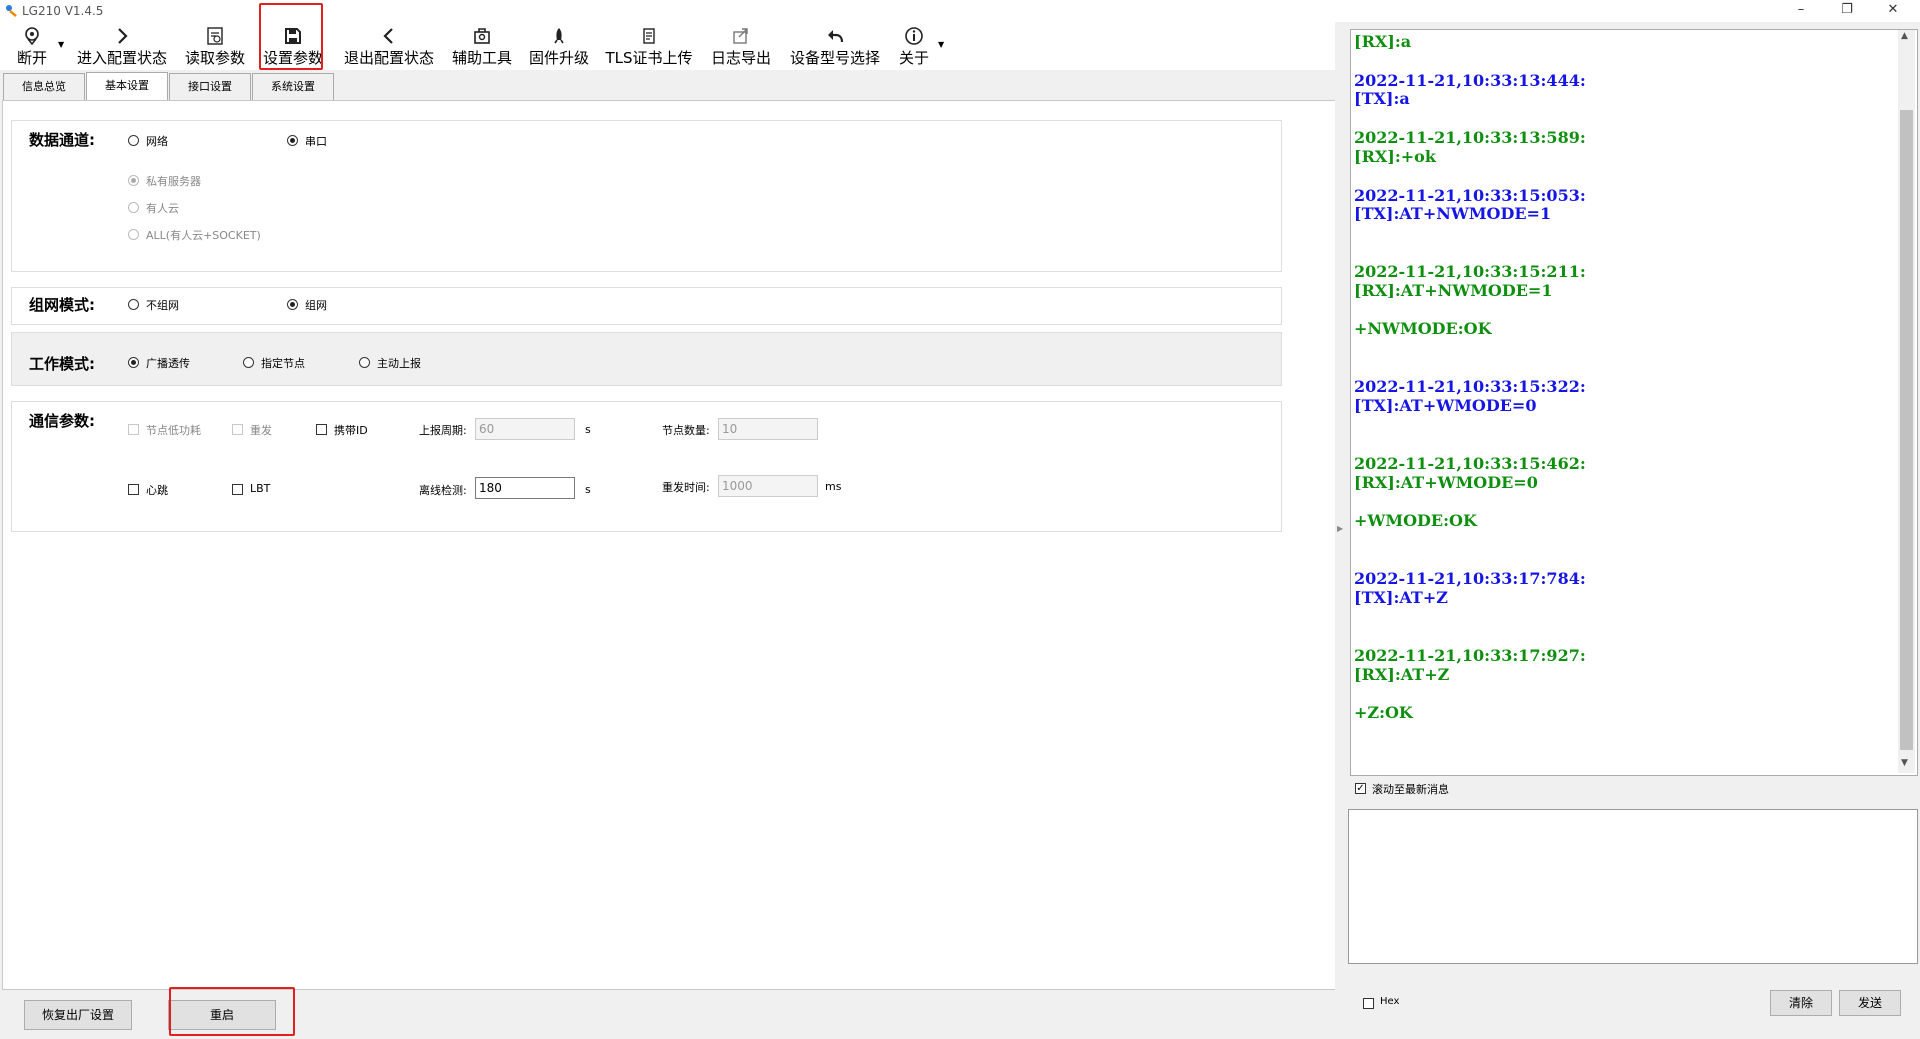 The width and height of the screenshot is (1920, 1039). Describe the element at coordinates (1470, 80) in the screenshot. I see `log-line: 2022-11-21,10:33:13:444:` at that location.